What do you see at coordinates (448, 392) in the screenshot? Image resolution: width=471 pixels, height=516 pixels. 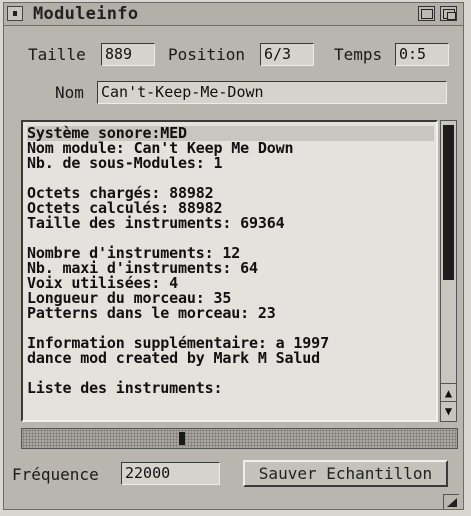 I see `arrow-up-icon: ▲` at bounding box center [448, 392].